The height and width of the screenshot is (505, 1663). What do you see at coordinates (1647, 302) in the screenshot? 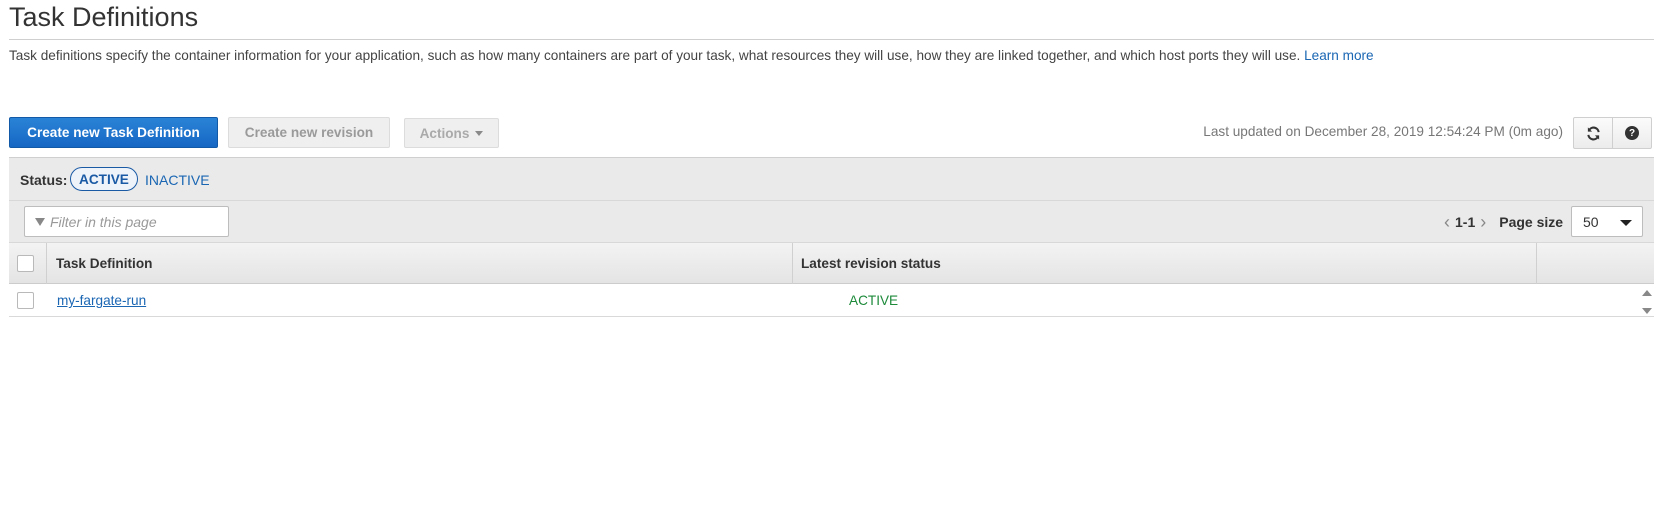
I see `row-scroll-control` at bounding box center [1647, 302].